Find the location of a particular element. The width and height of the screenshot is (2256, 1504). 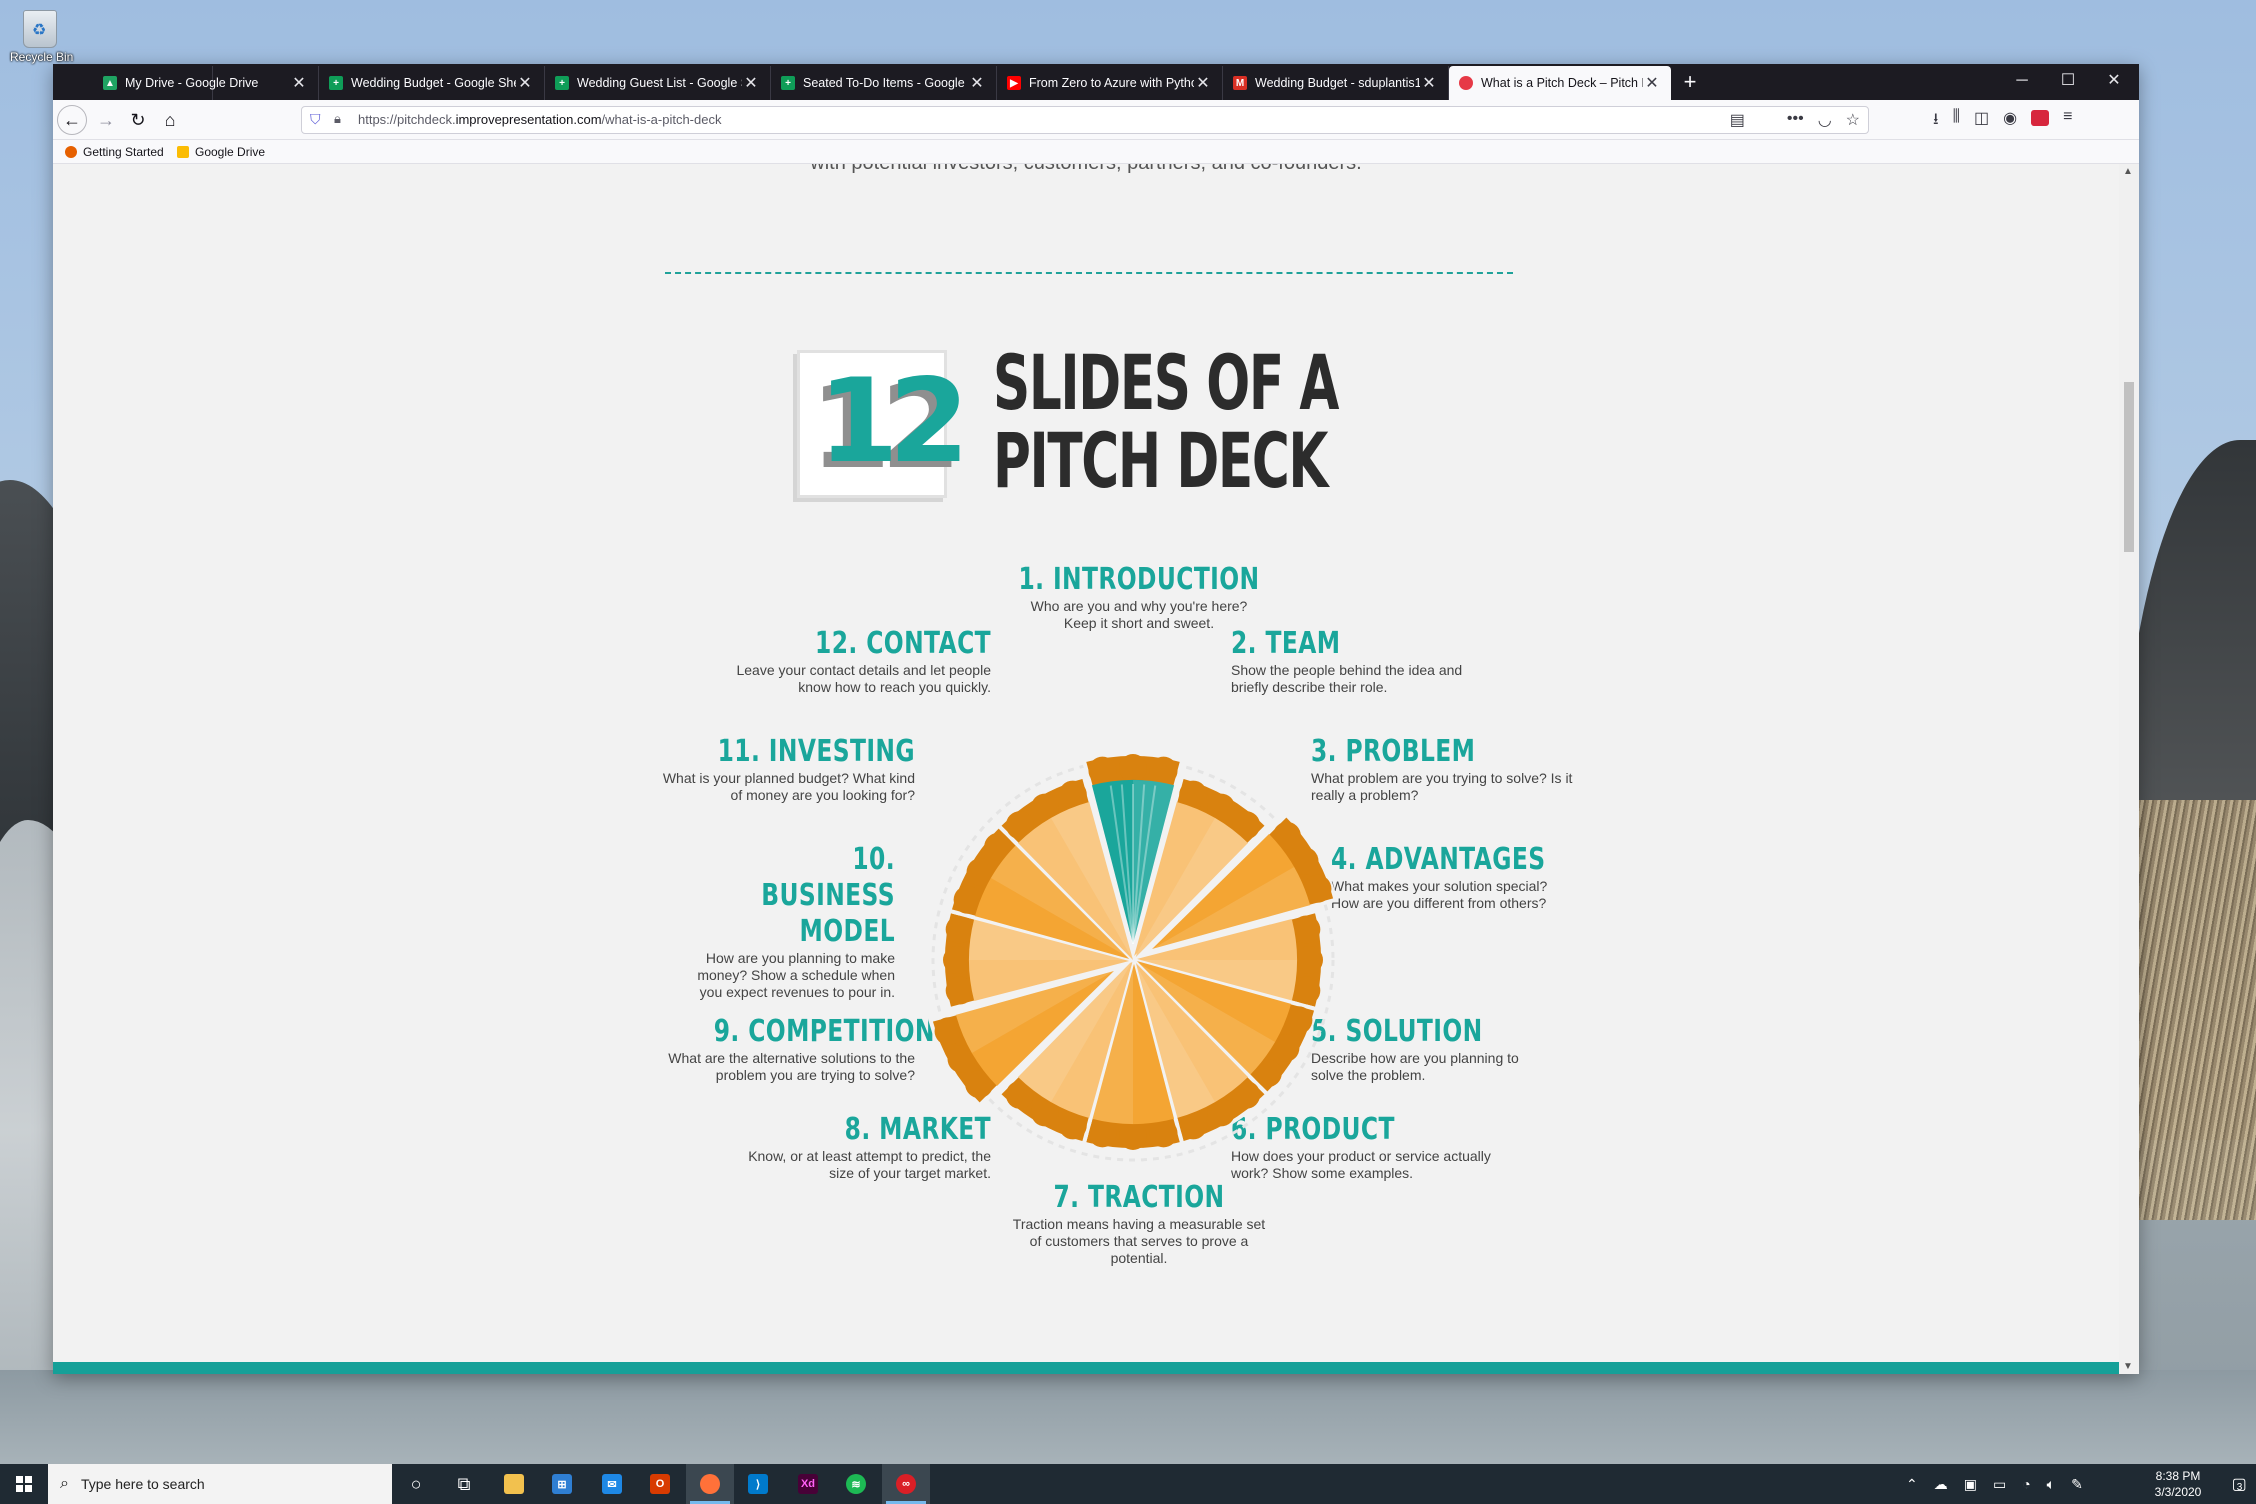

windows-security-icon: ▣ is located at coordinates (1970, 1484).